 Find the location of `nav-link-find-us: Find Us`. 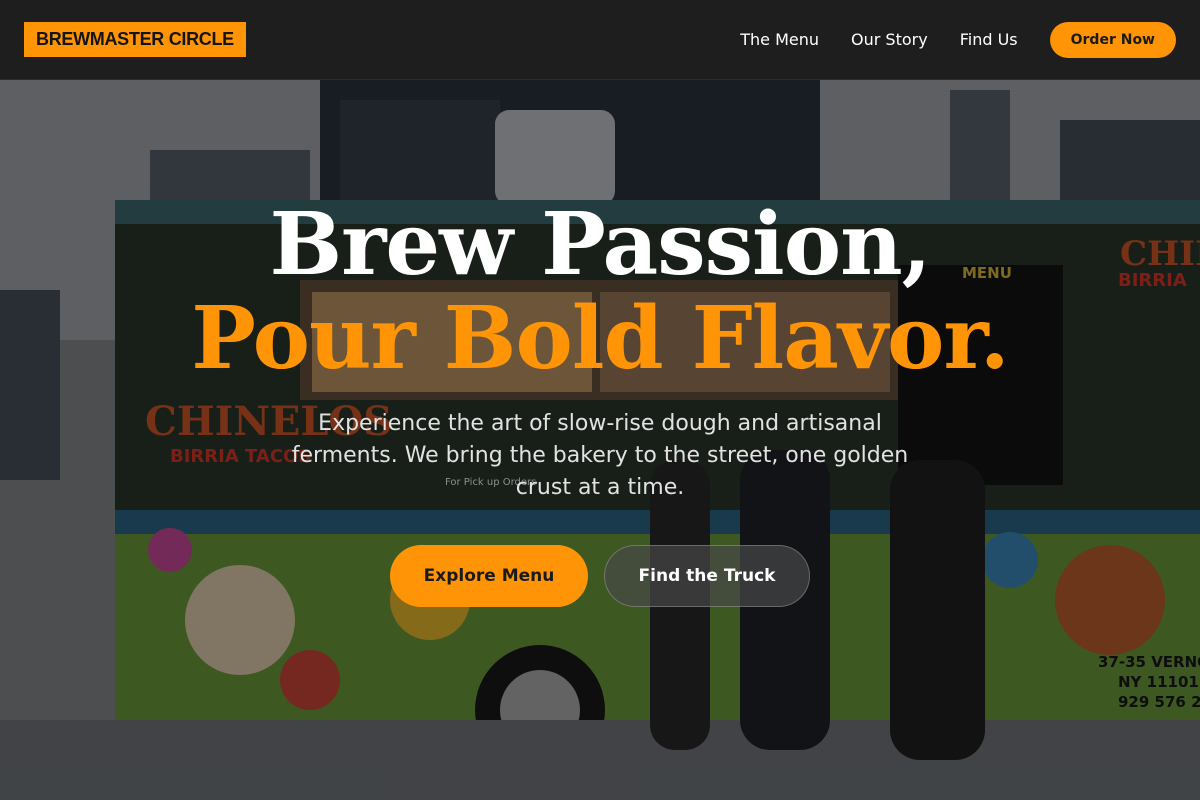

nav-link-find-us: Find Us is located at coordinates (989, 39).